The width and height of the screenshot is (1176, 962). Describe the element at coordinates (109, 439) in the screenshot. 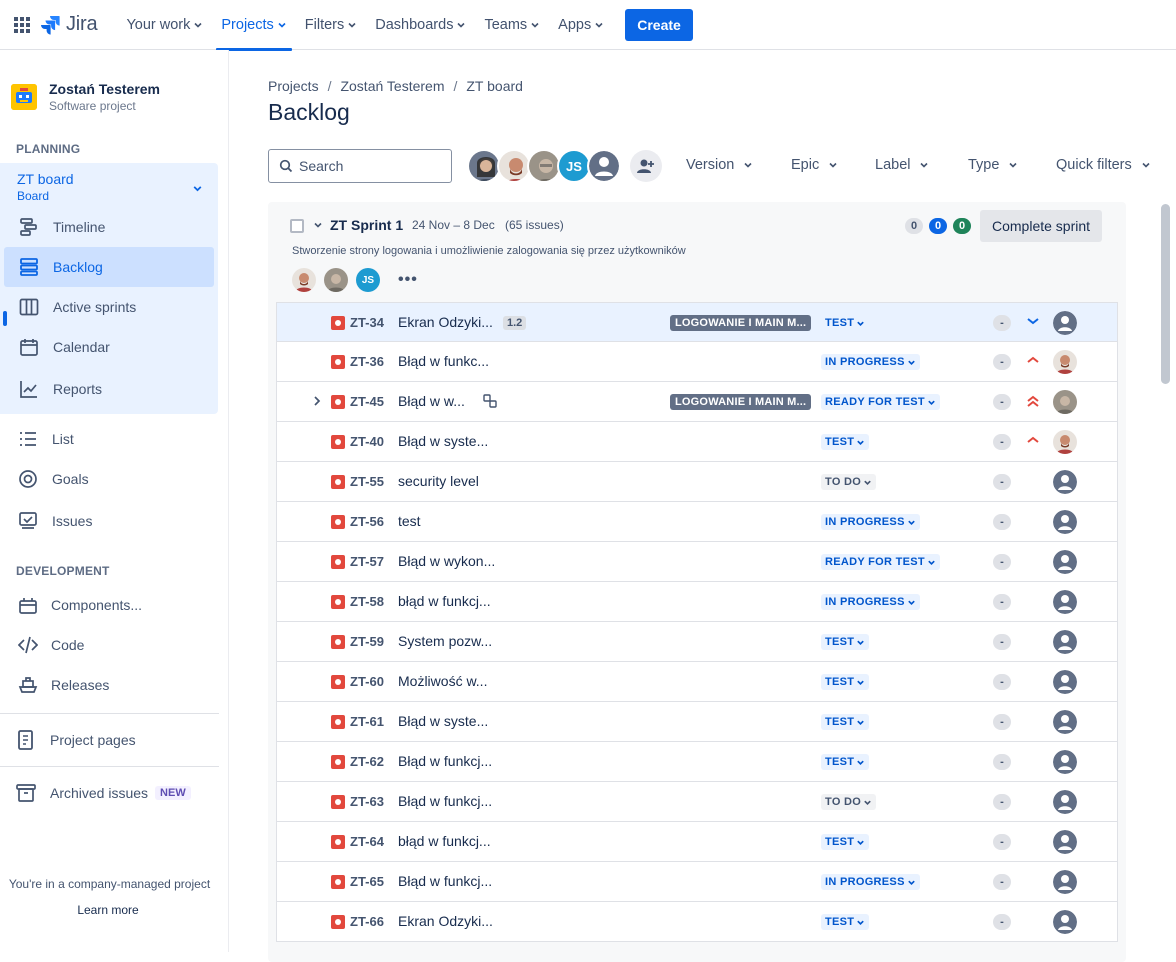

I see `sidebar-item-list: List` at that location.